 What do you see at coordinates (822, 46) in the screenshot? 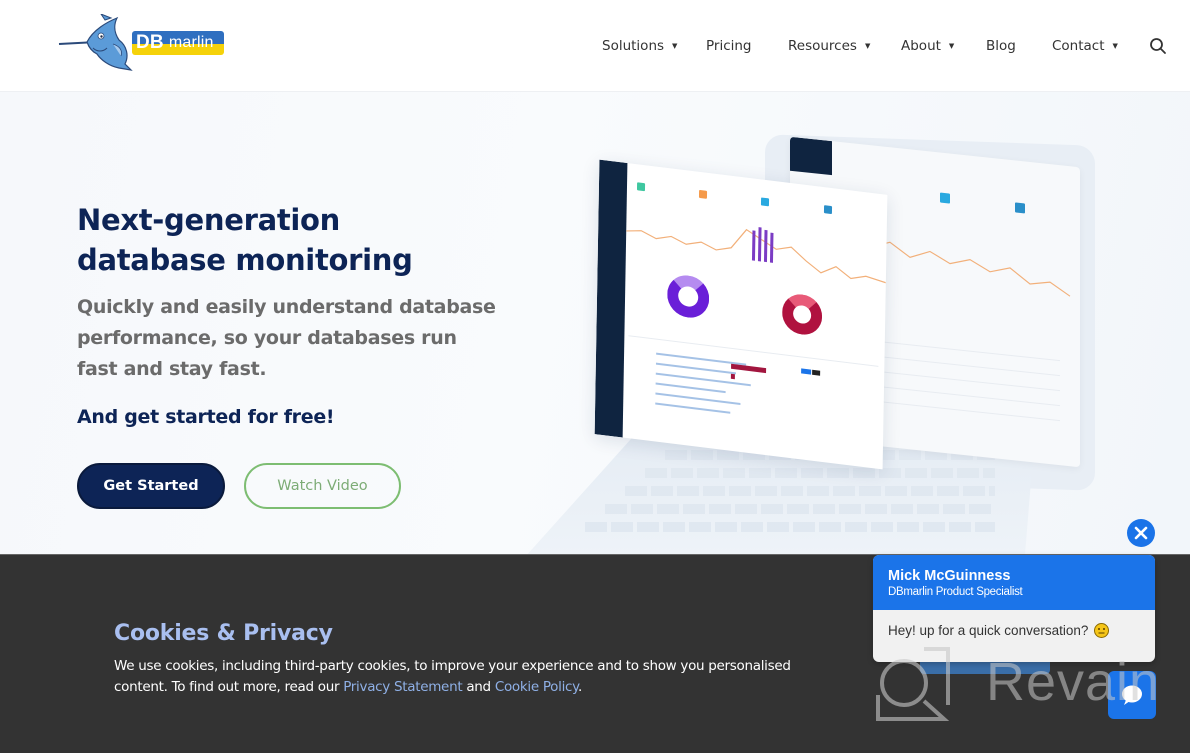
I see `nav-label: Resources` at bounding box center [822, 46].